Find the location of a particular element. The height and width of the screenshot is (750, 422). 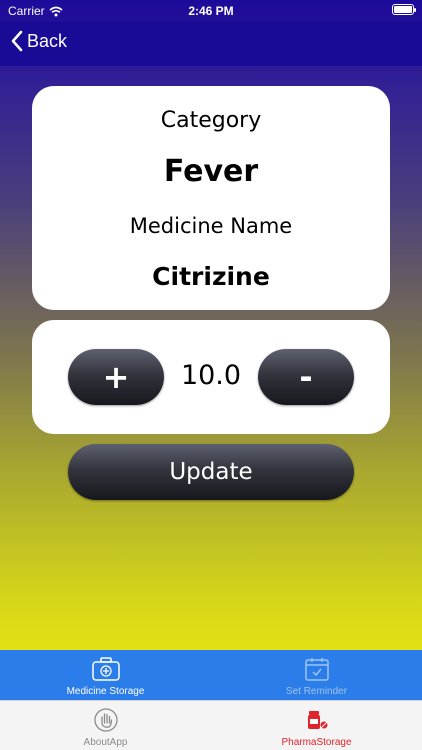

status-time: 2:46 PM is located at coordinates (211, 11).